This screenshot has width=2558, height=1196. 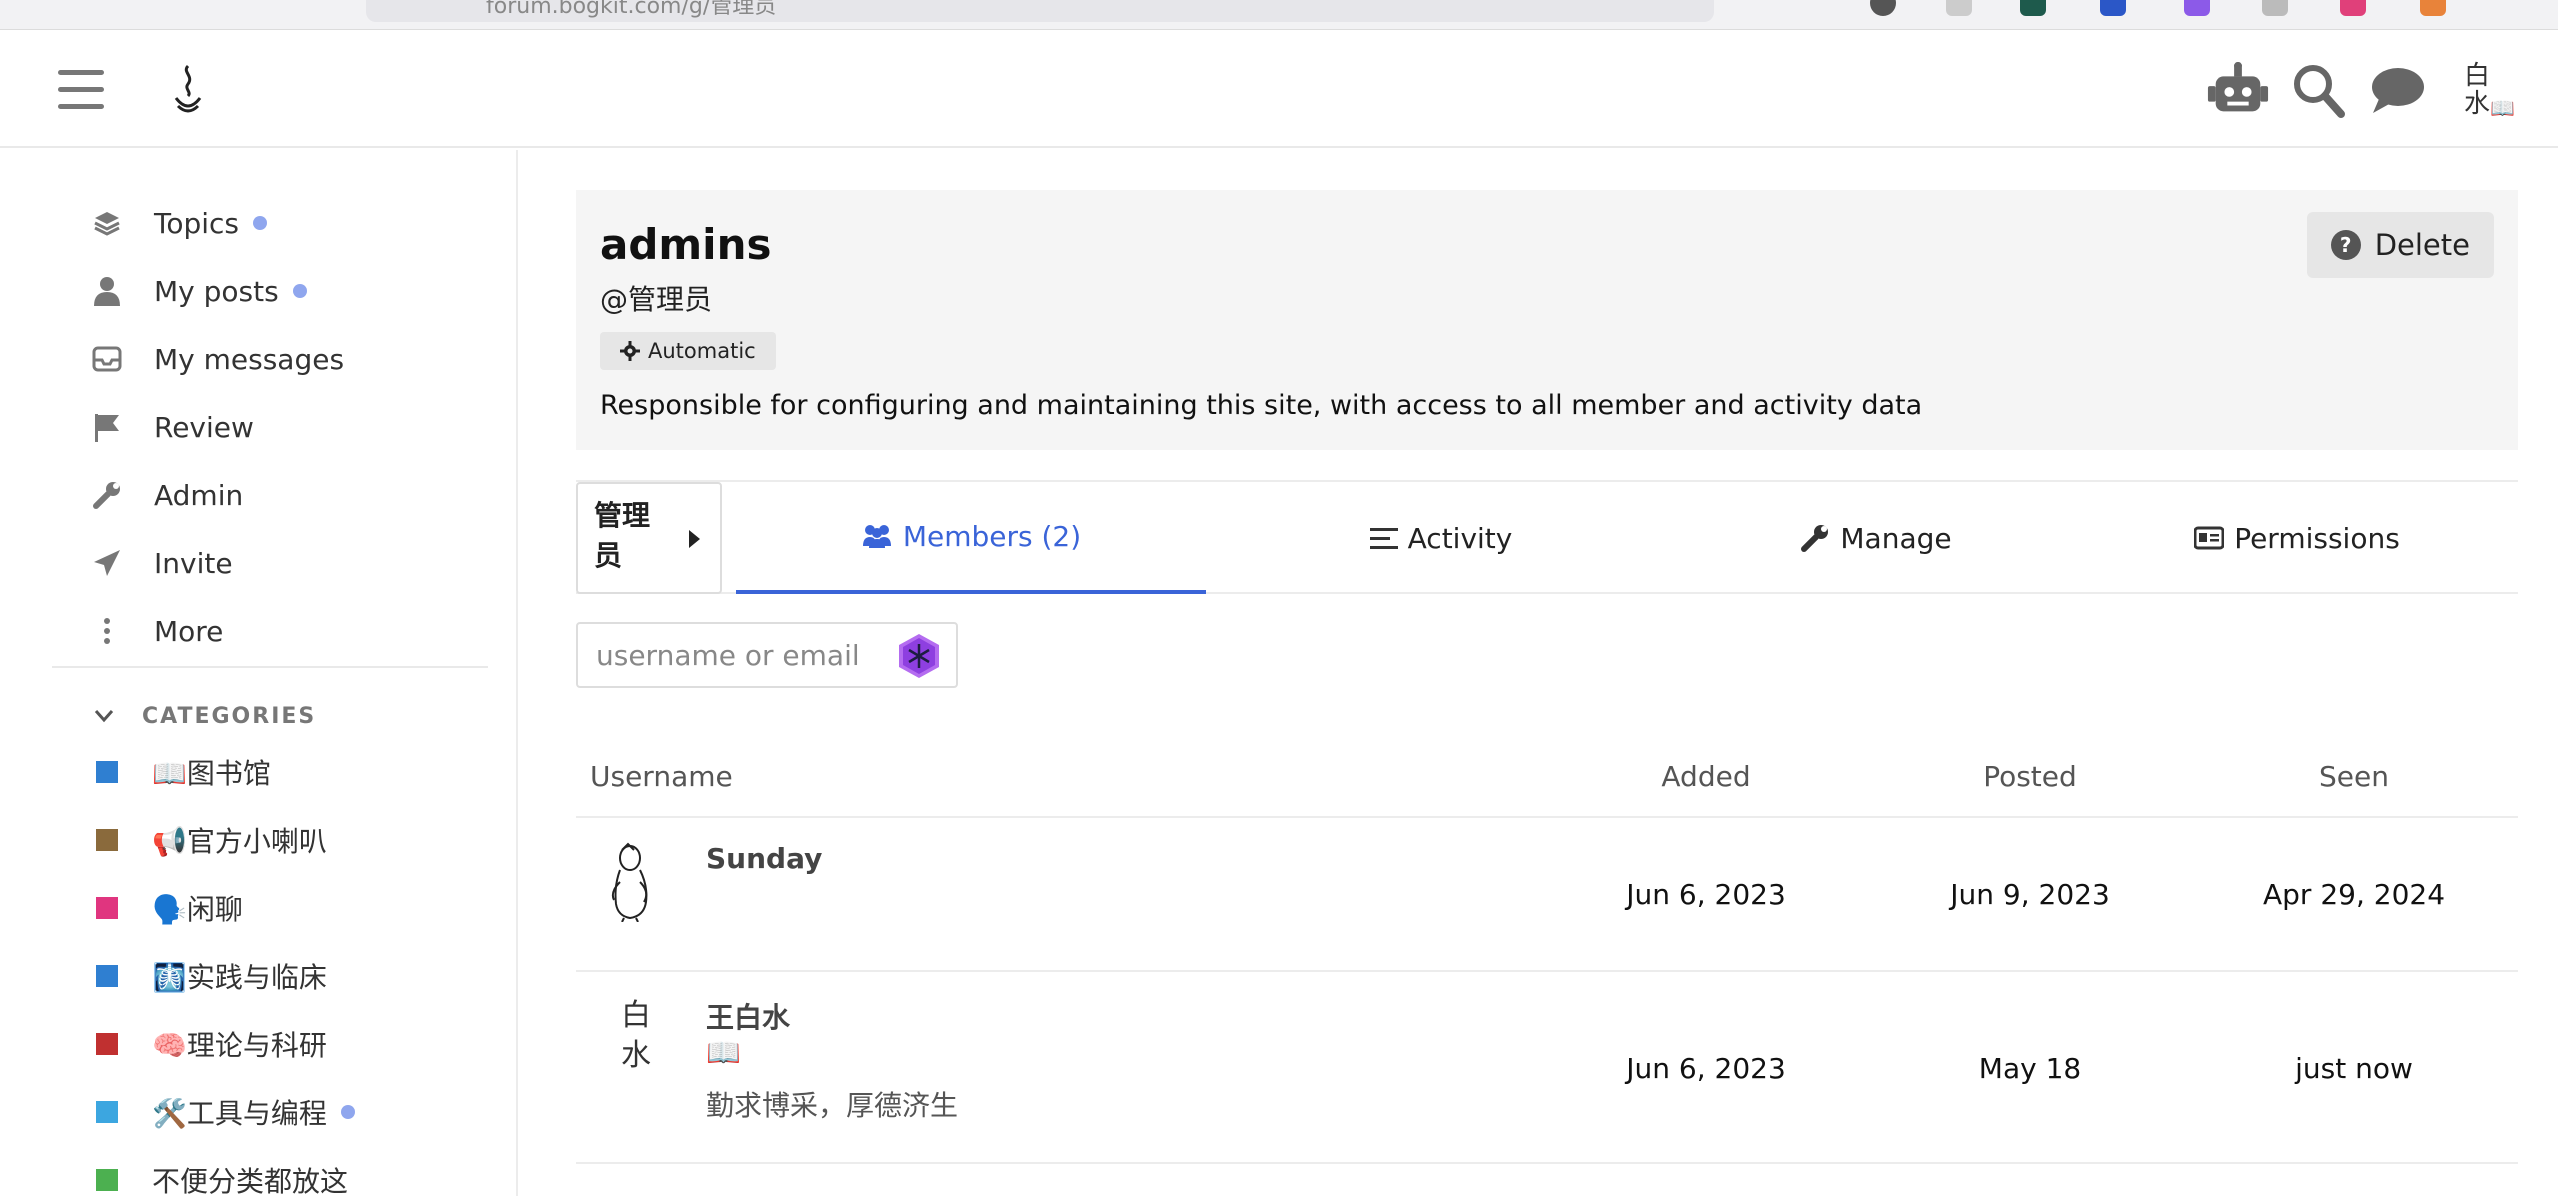 What do you see at coordinates (723, 1052) in the screenshot?
I see `member-title-icon: 📖` at bounding box center [723, 1052].